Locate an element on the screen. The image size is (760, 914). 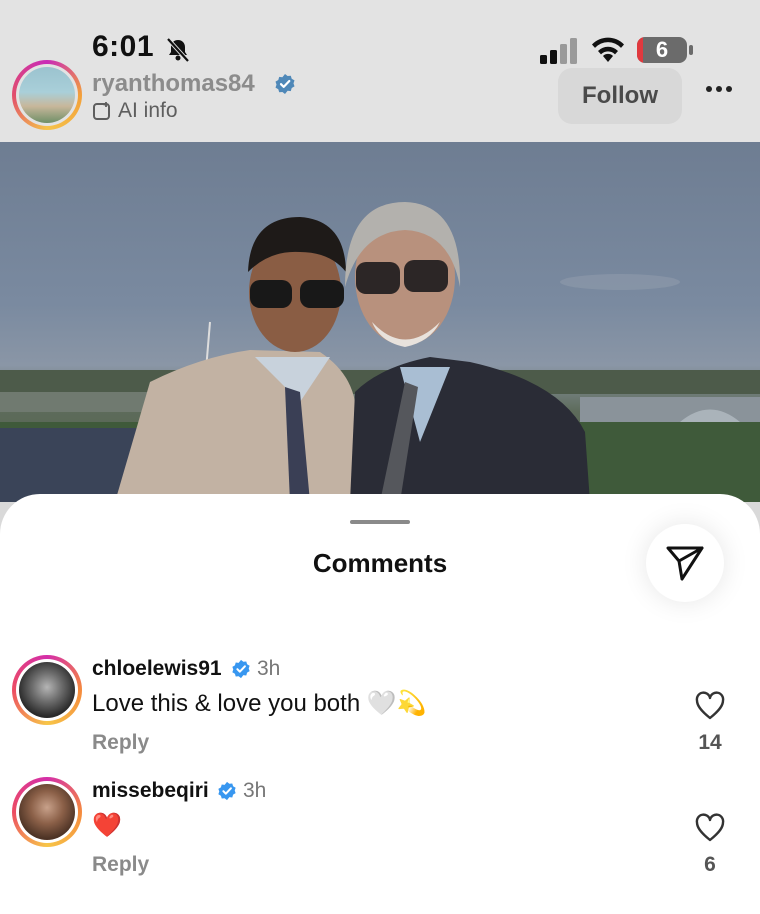
paper-plane-icon is located at coordinates (685, 563).